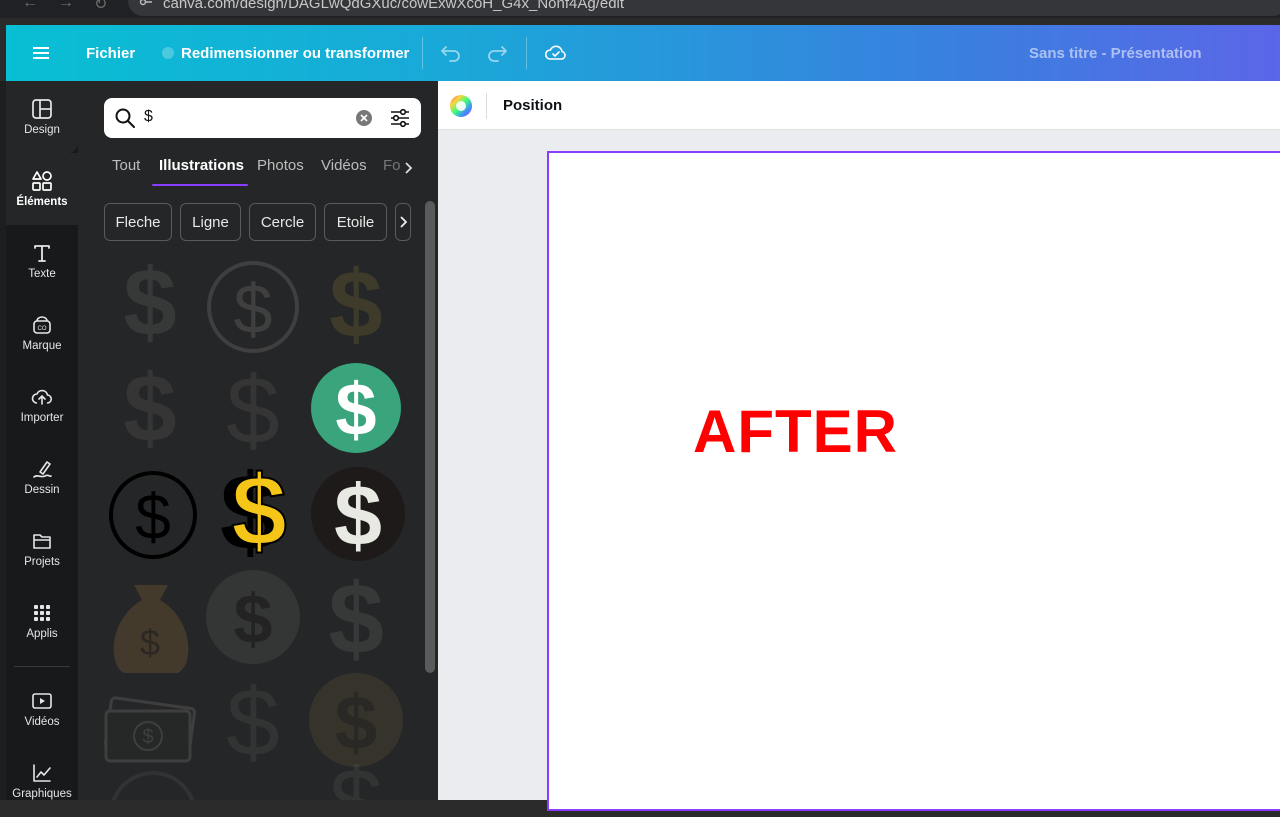 This screenshot has height=817, width=1280. I want to click on black-coin-dollar-illustration: $, so click(153, 515).